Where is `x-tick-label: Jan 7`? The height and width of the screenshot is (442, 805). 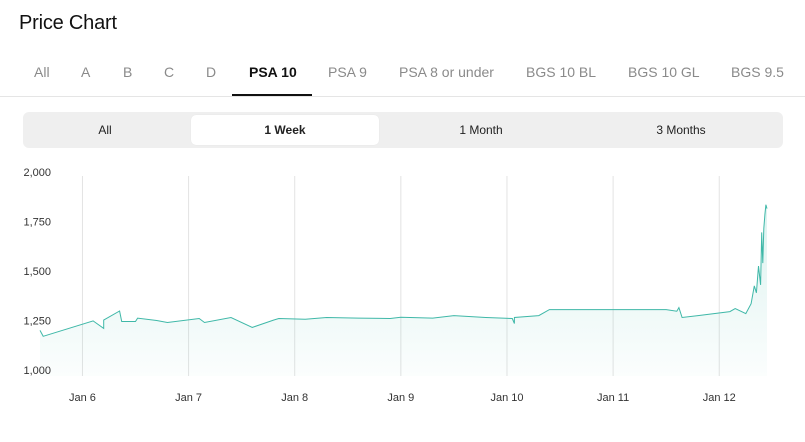
x-tick-label: Jan 7 is located at coordinates (188, 398).